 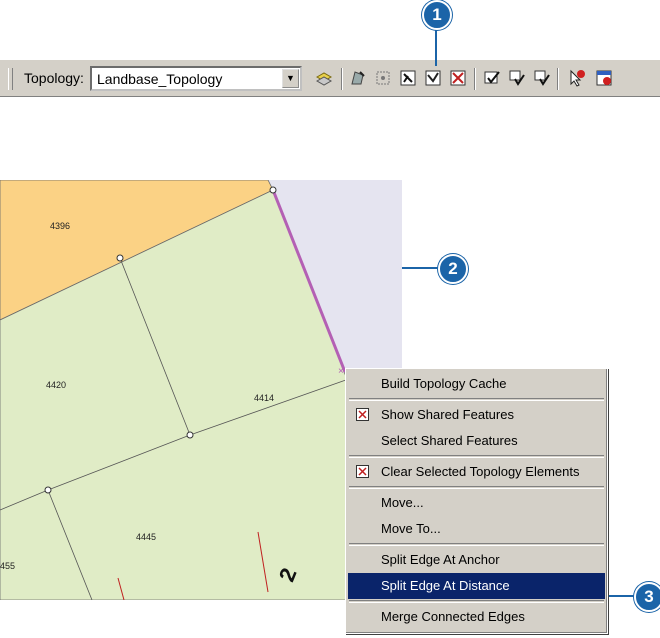 What do you see at coordinates (437, 15) in the screenshot?
I see `callout-1: 1` at bounding box center [437, 15].